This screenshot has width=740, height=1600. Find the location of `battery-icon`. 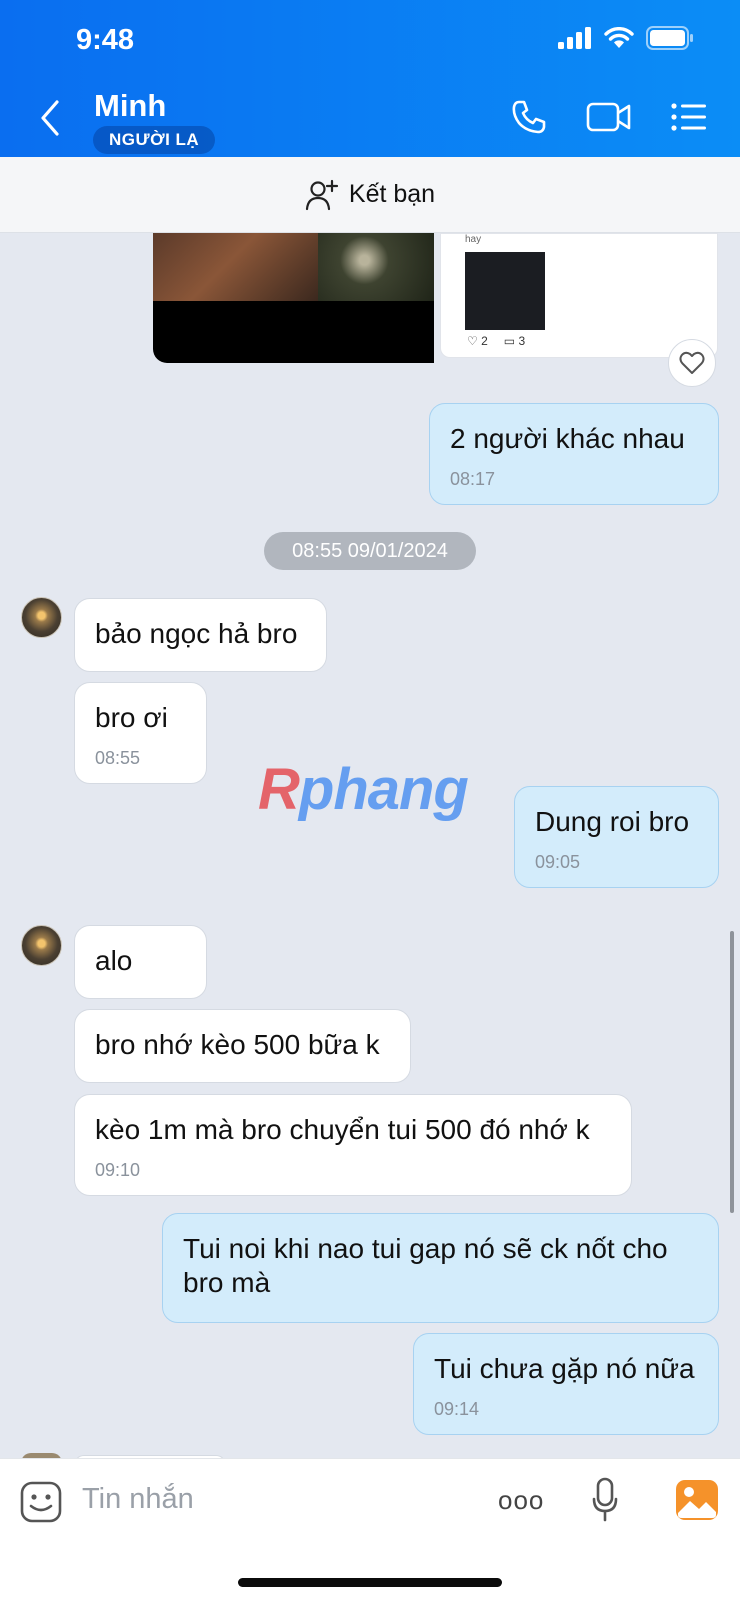

battery-icon is located at coordinates (669, 38).